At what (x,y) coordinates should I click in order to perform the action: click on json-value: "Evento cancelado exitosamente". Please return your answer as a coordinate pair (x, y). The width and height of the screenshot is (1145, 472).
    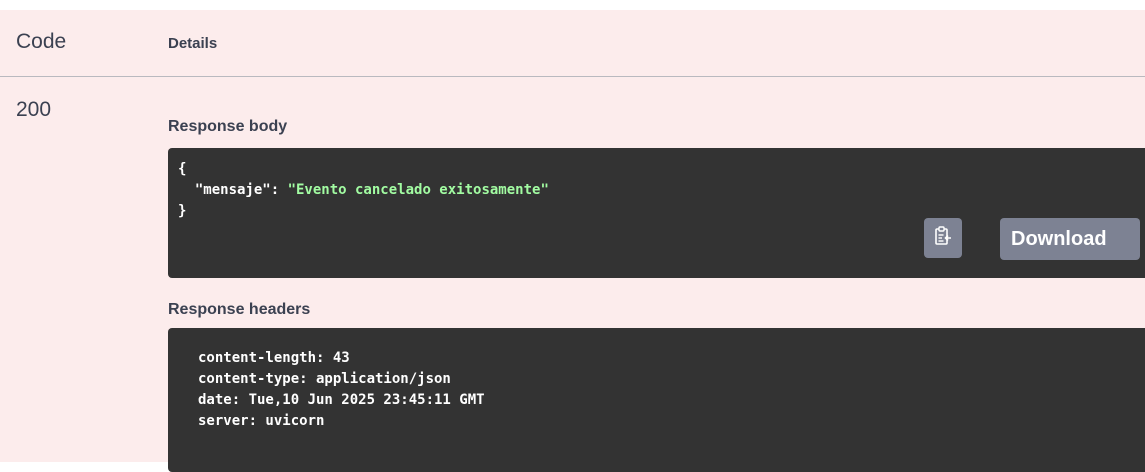
    Looking at the image, I should click on (418, 190).